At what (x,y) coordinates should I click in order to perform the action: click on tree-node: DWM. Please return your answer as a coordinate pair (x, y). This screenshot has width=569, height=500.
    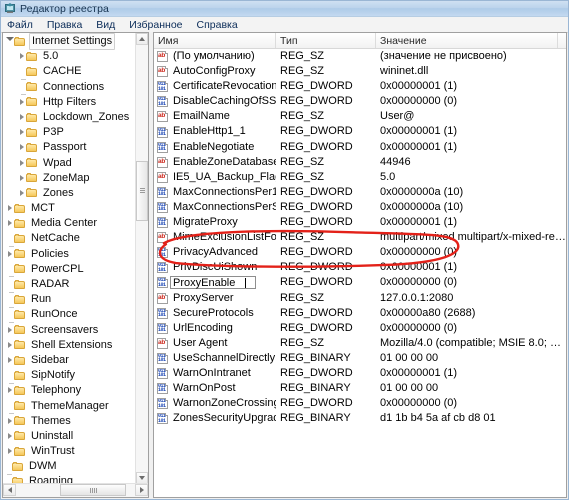
    Looking at the image, I should click on (69, 467).